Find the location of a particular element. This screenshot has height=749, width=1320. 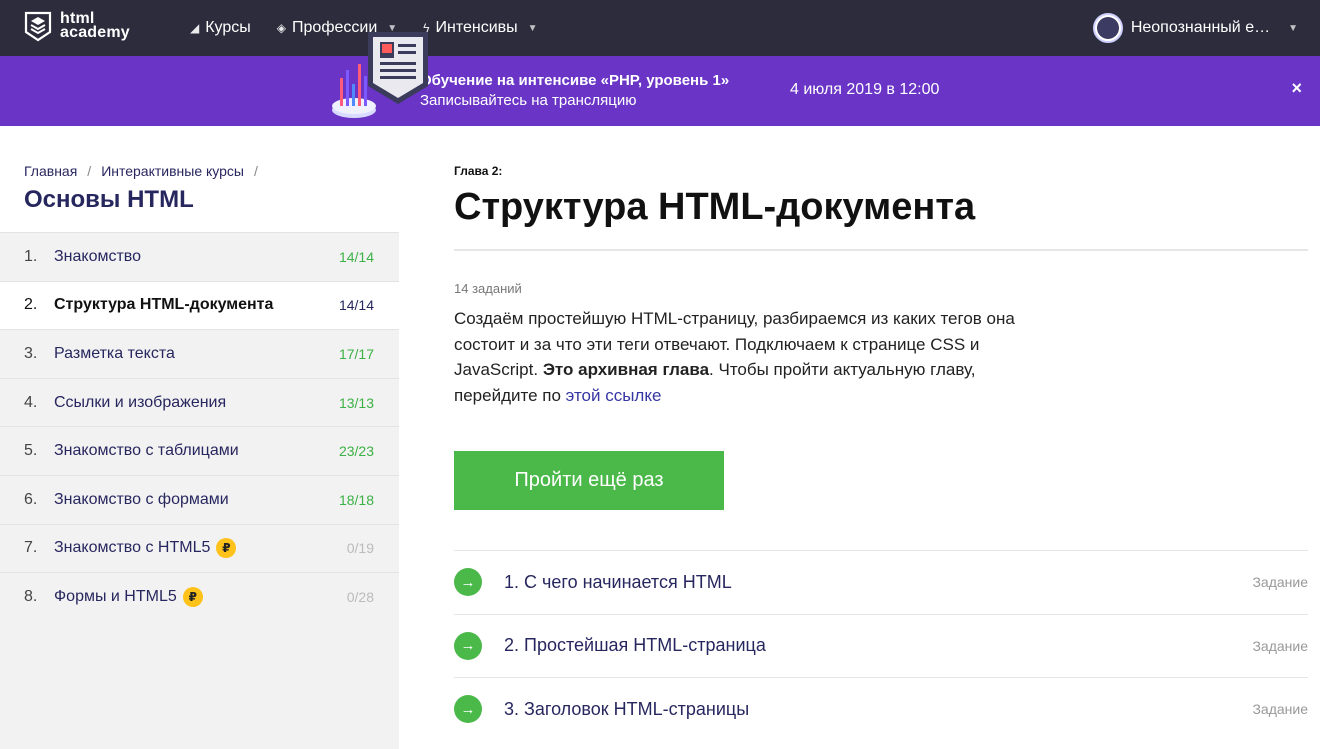

chapter-title: Знакомство с формами is located at coordinates (196, 500).